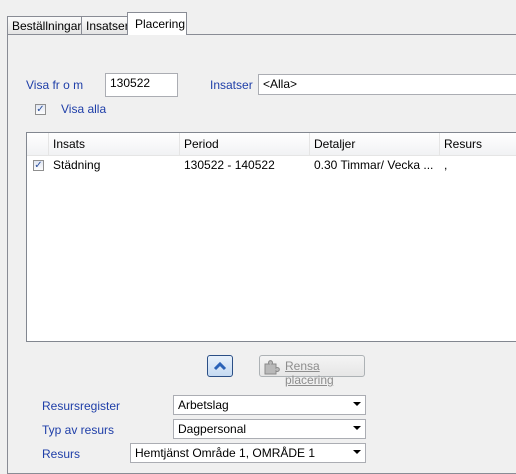 The height and width of the screenshot is (474, 516). What do you see at coordinates (38, 144) in the screenshot?
I see `list-header-check` at bounding box center [38, 144].